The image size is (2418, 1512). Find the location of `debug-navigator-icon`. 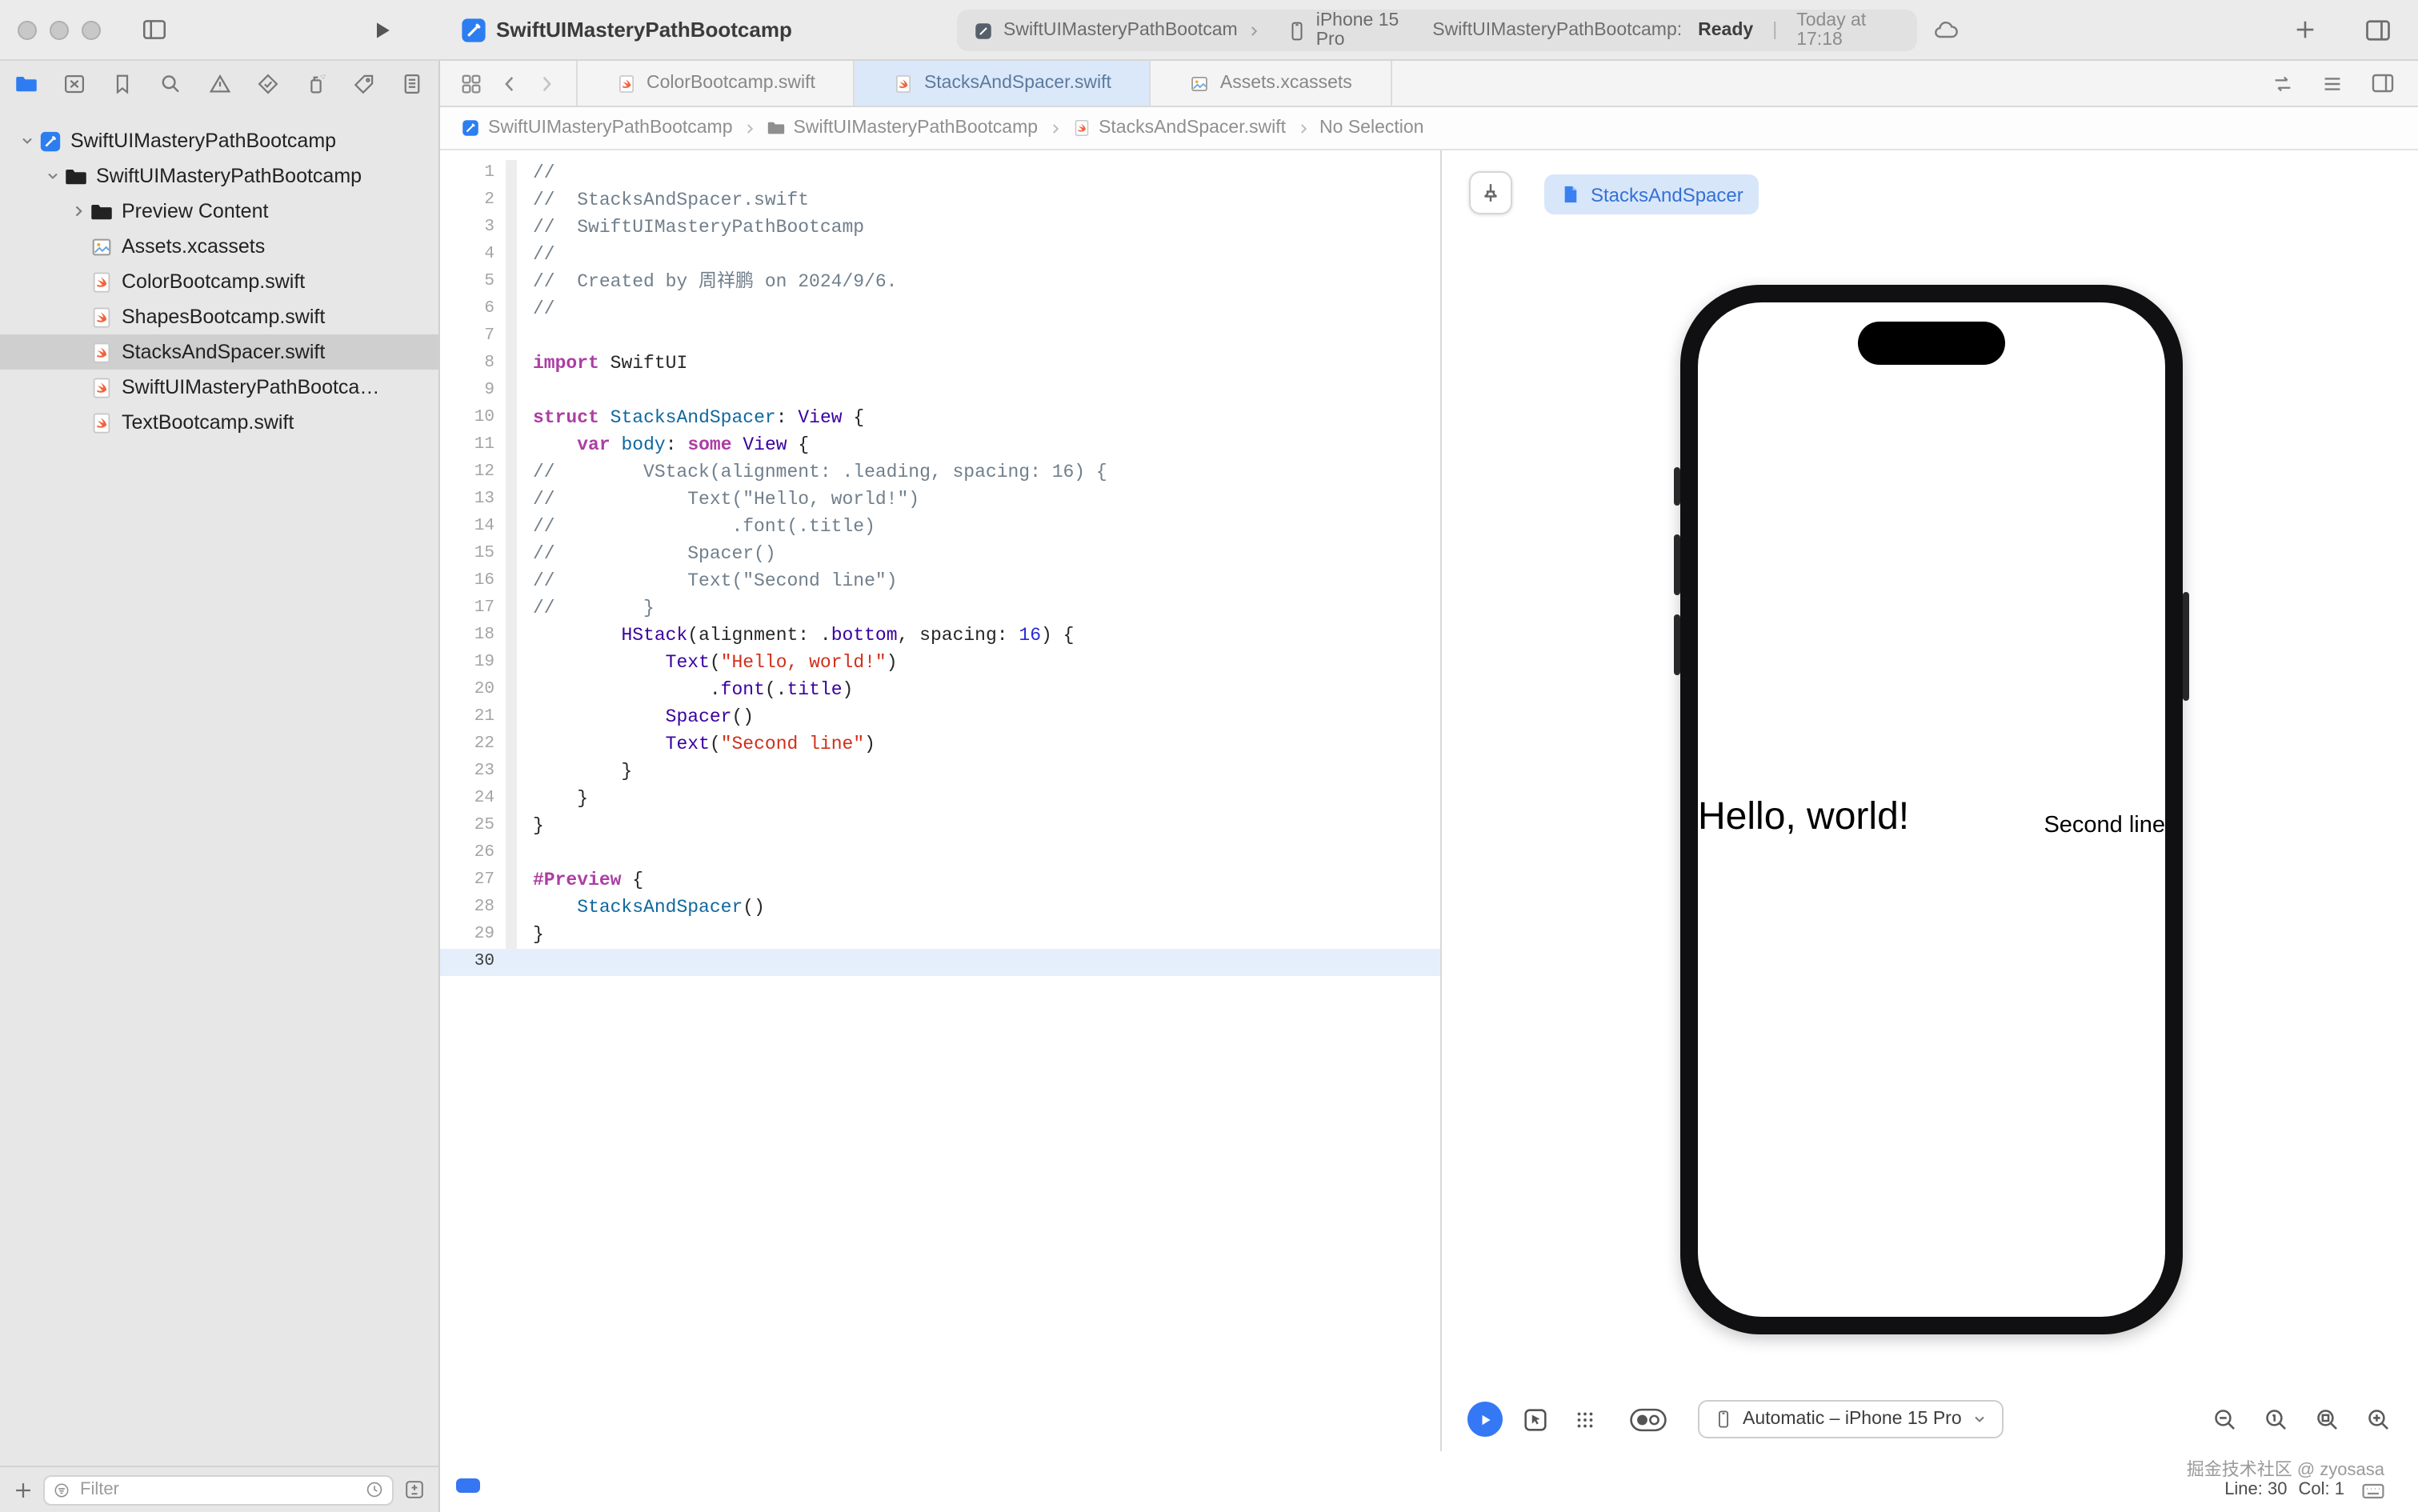

debug-navigator-icon is located at coordinates (316, 84).